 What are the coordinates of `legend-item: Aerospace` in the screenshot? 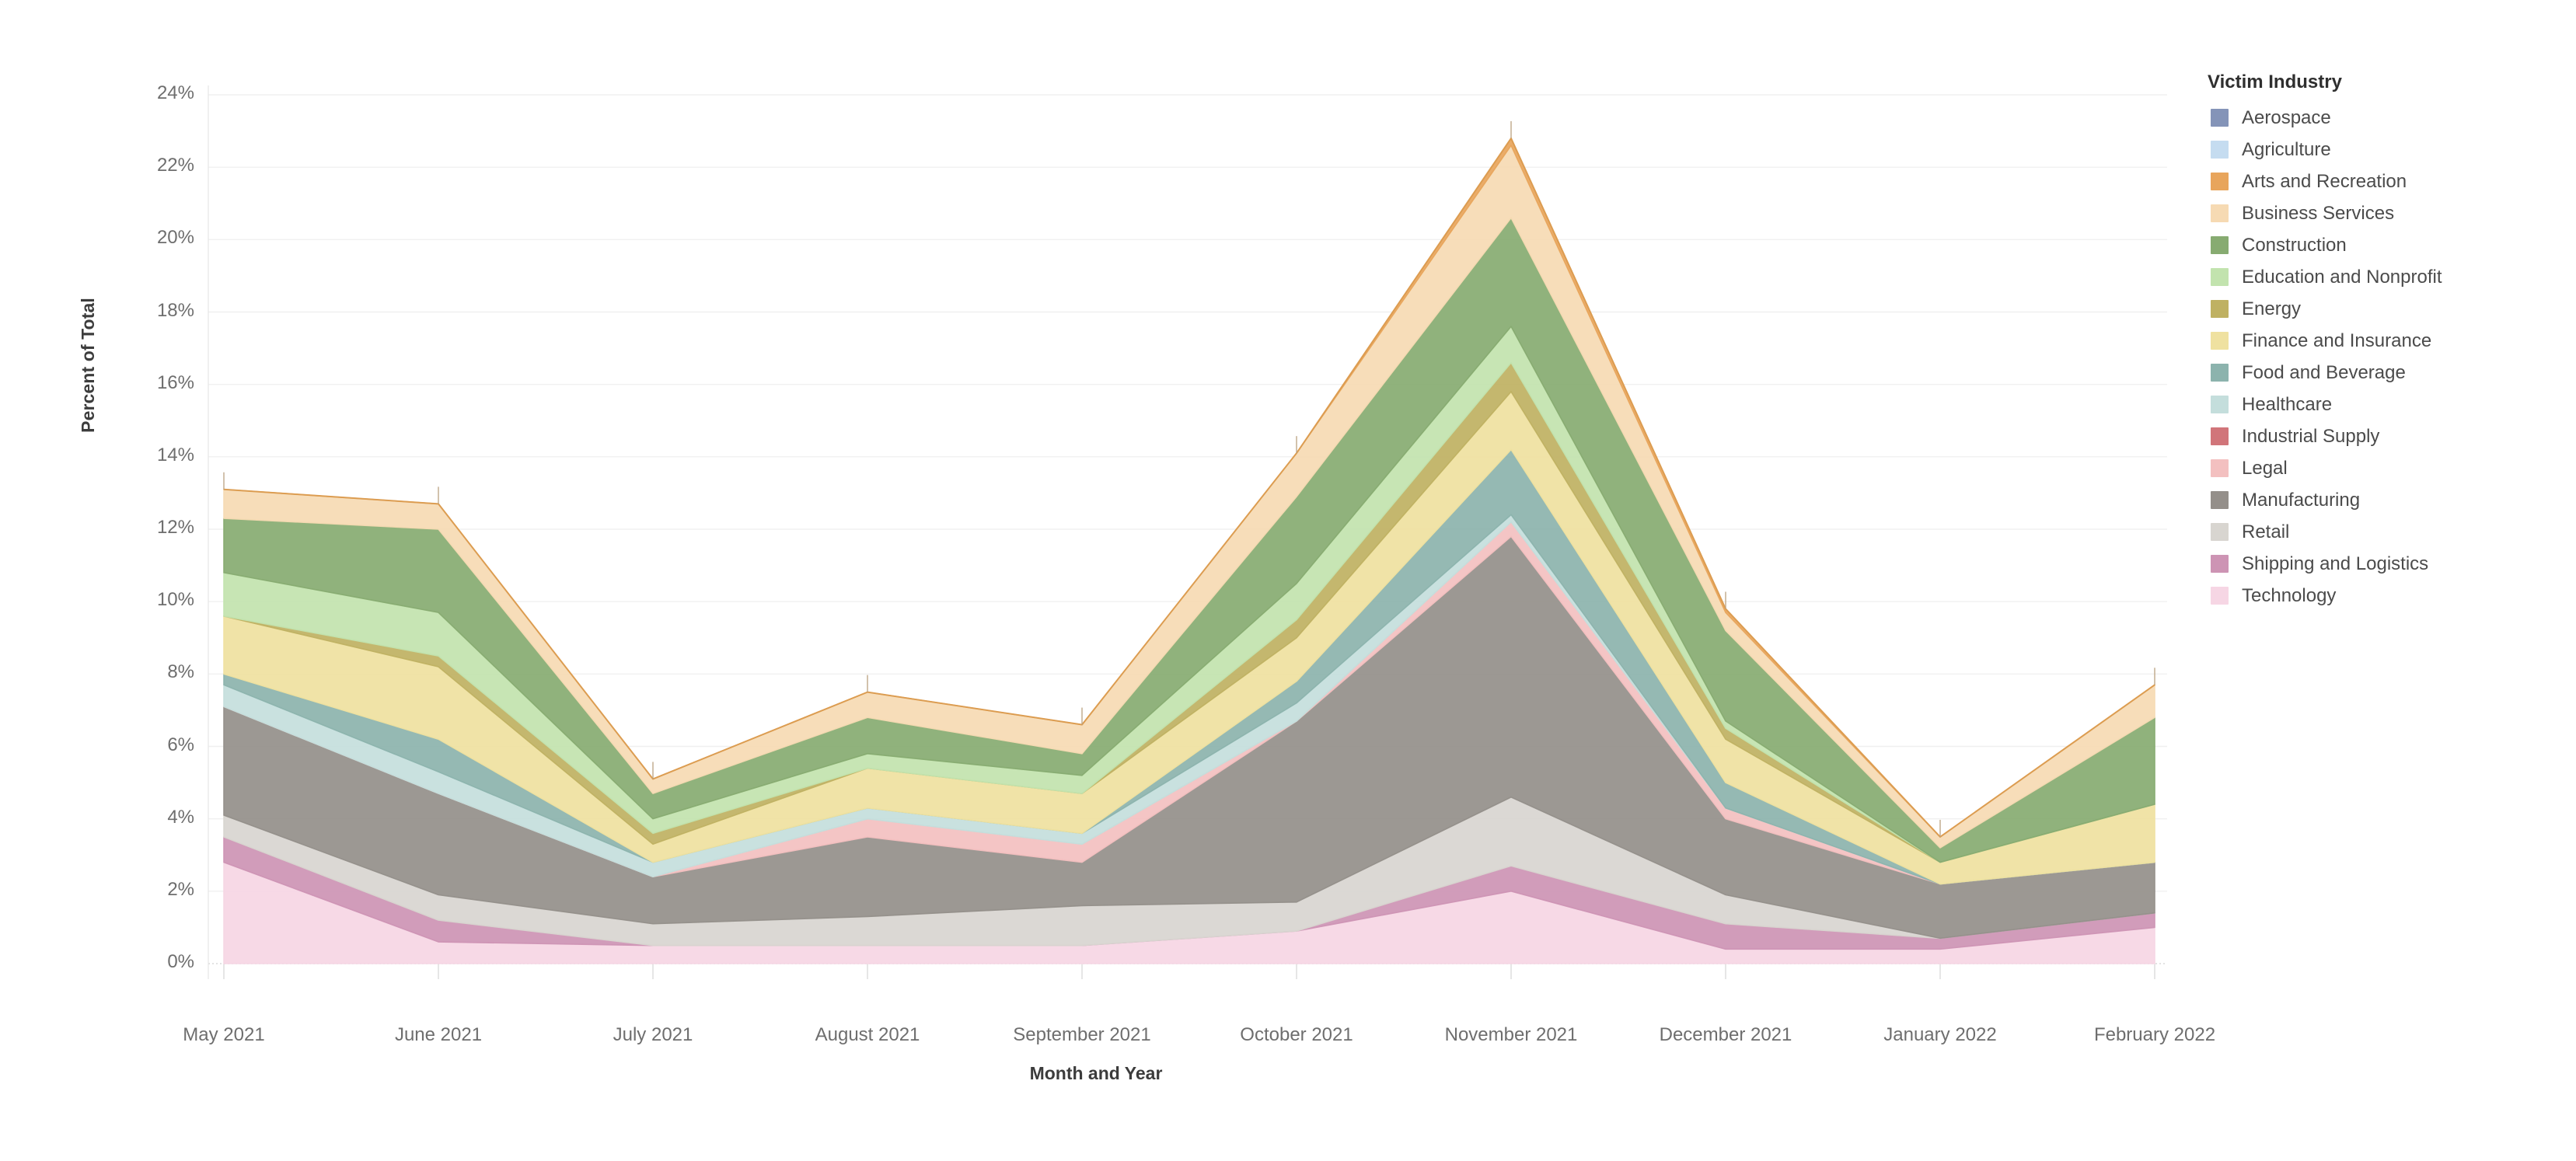 It's located at (2389, 118).